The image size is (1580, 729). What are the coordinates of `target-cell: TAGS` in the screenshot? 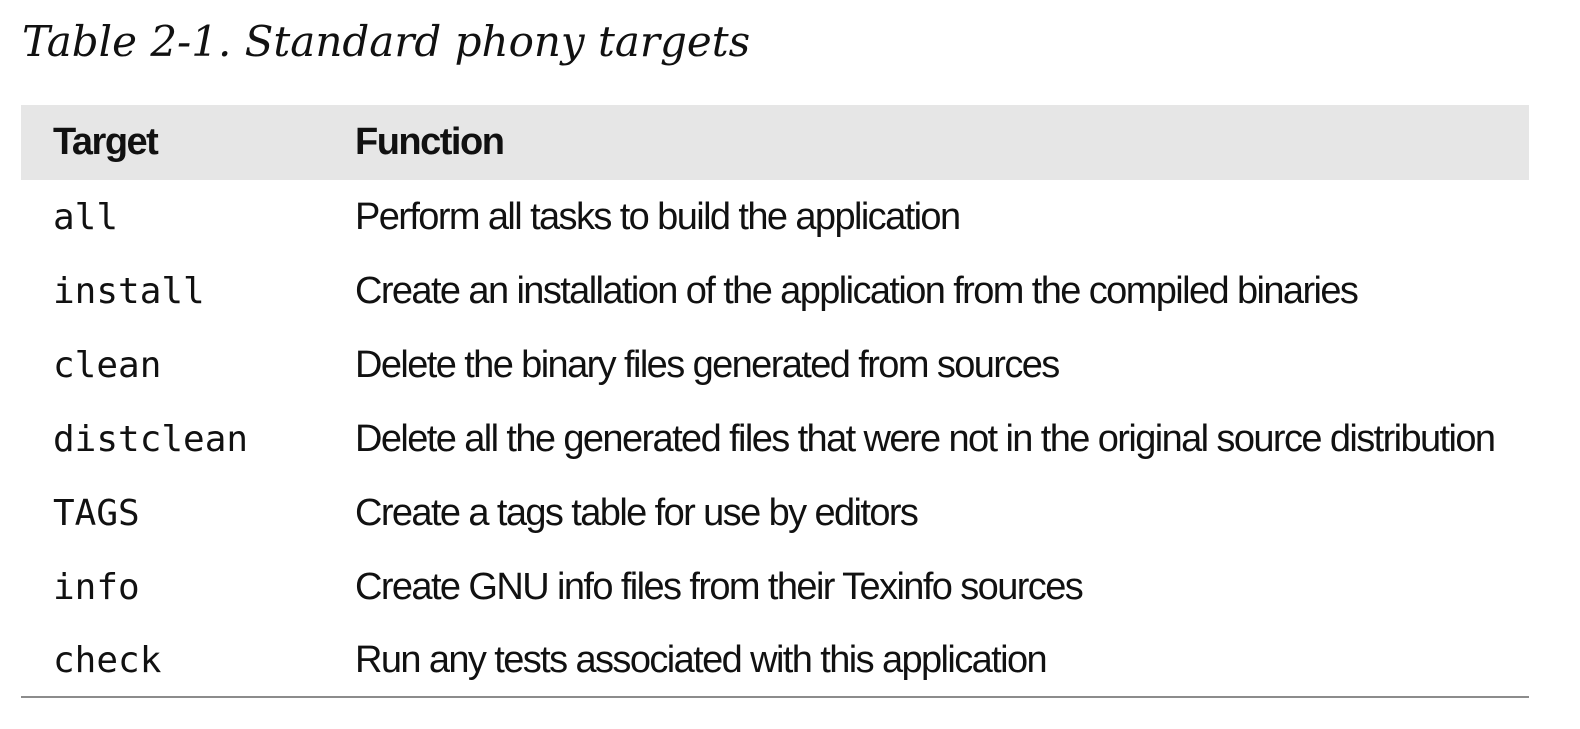 It's located at (96, 513).